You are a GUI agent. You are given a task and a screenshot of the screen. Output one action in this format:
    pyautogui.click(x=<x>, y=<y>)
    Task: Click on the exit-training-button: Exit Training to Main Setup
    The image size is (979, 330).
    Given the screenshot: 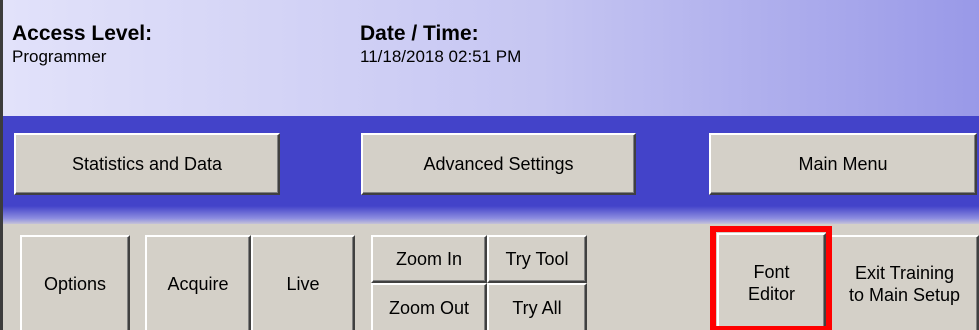 What is the action you would take?
    pyautogui.click(x=904, y=282)
    